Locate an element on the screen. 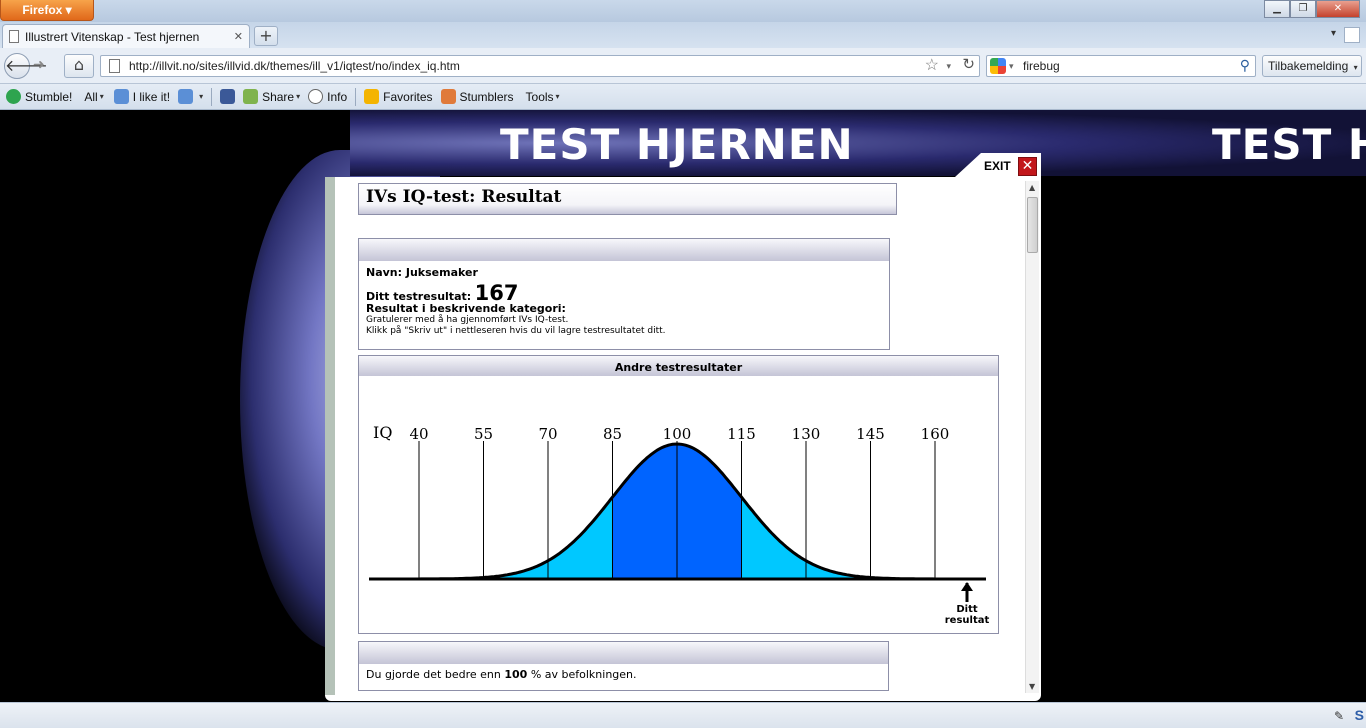 This screenshot has width=1366, height=728. banner-title: TEST HJERNEN is located at coordinates (677, 144).